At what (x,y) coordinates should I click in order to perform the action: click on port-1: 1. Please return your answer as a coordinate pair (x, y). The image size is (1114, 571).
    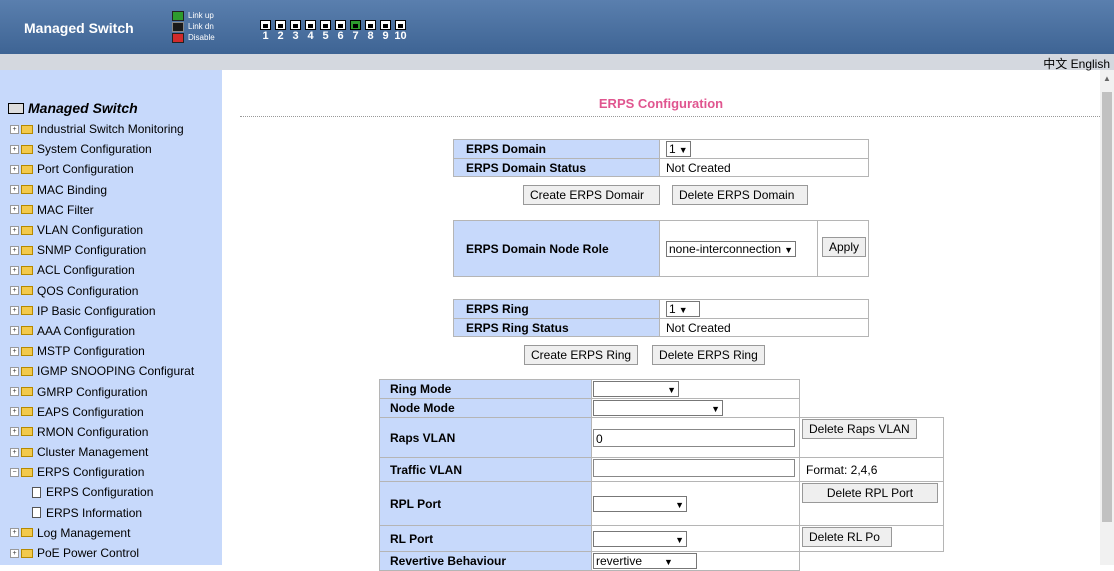
    Looking at the image, I should click on (265, 31).